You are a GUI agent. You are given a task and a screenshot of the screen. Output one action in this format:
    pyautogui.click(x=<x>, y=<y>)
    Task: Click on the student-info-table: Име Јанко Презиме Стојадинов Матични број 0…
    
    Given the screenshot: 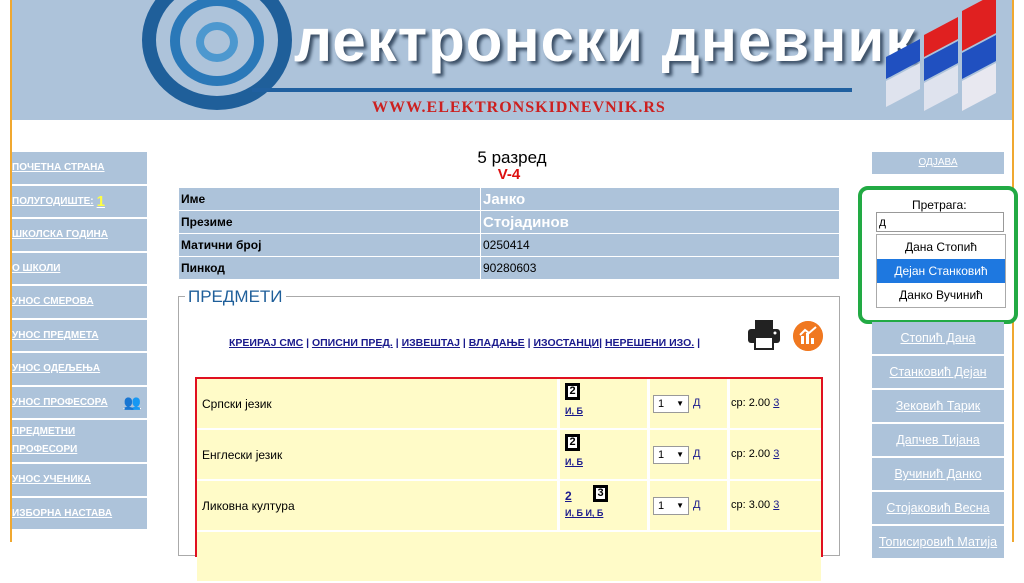 What is the action you would take?
    pyautogui.click(x=509, y=233)
    